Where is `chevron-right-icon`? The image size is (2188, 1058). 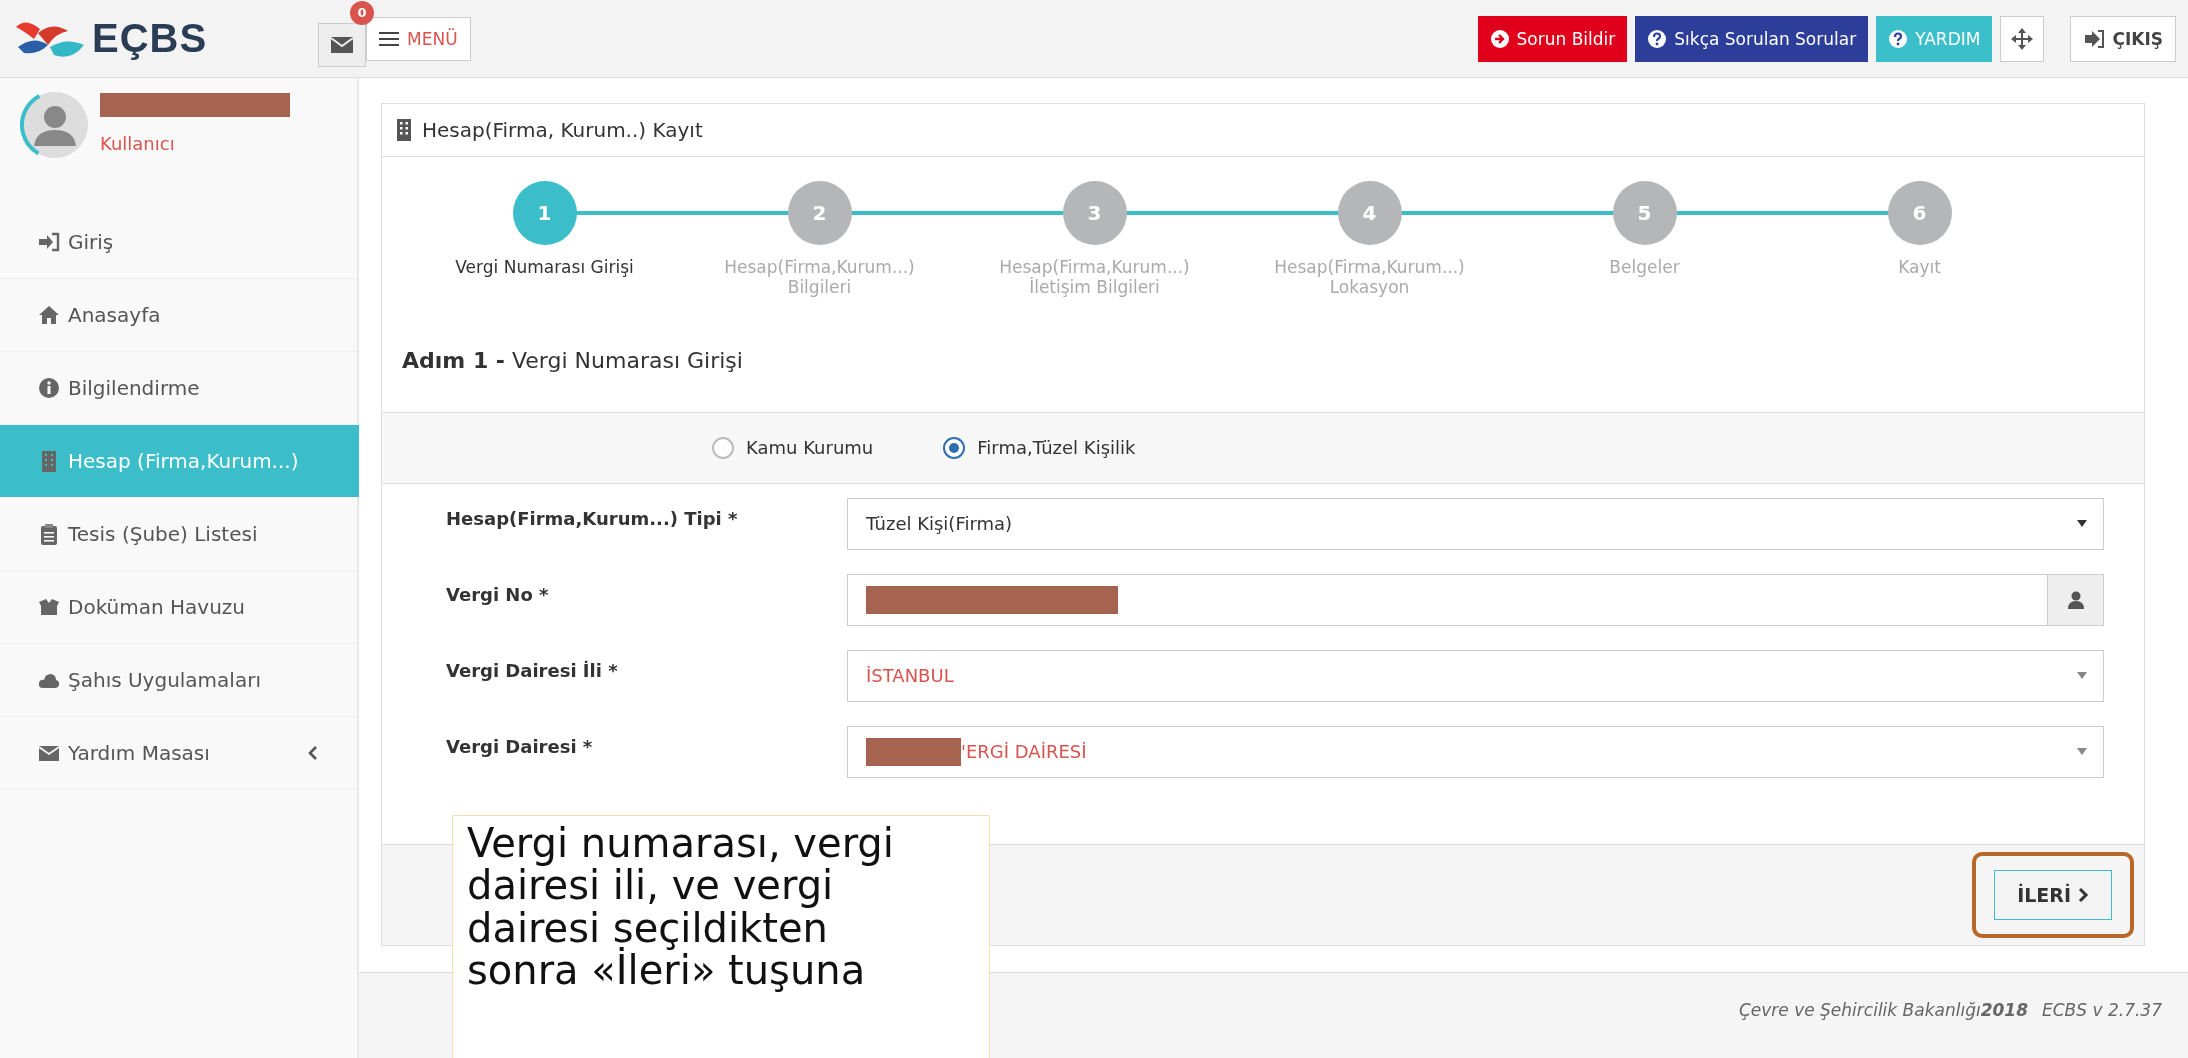
chevron-right-icon is located at coordinates (2083, 894).